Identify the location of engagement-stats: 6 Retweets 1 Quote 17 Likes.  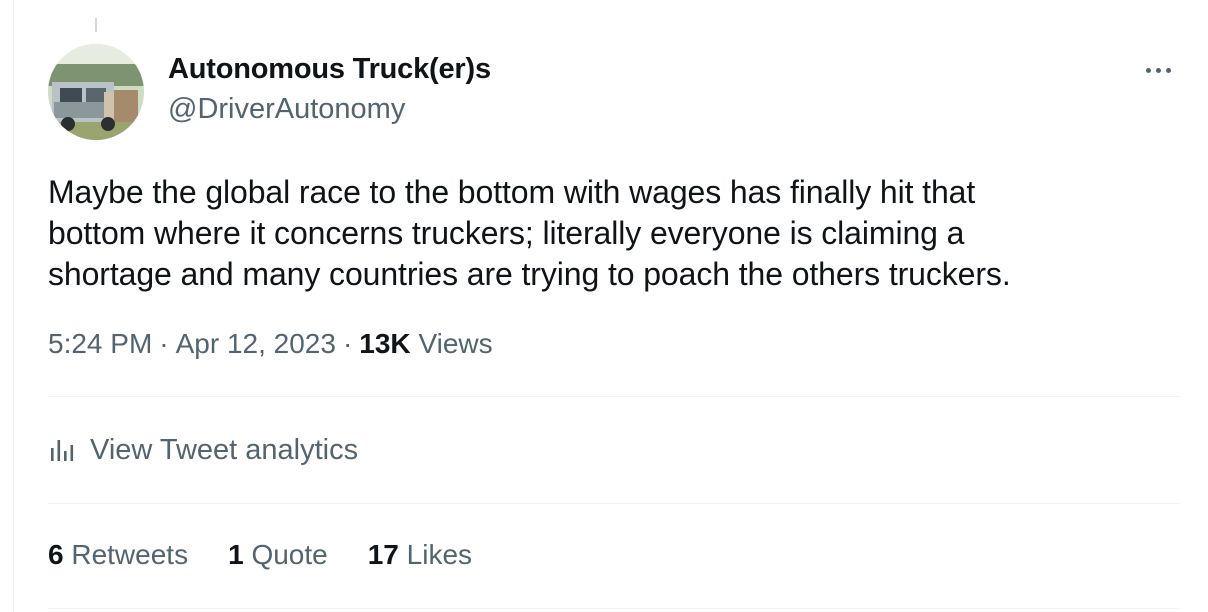
(260, 555).